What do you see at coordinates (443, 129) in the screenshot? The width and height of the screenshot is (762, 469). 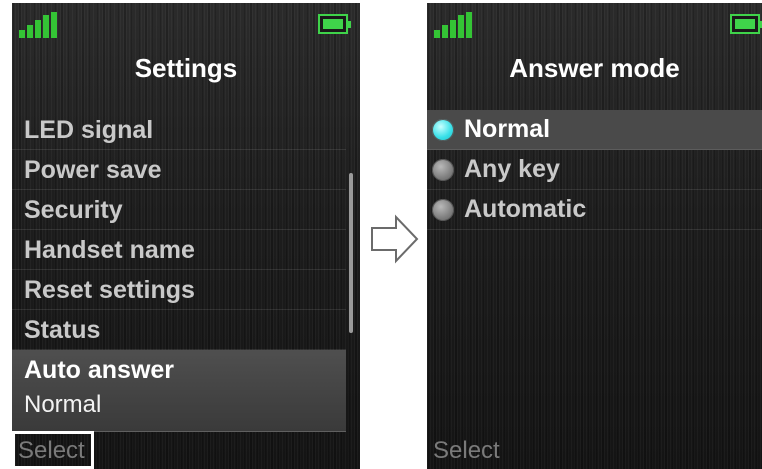 I see `radio-checked-icon` at bounding box center [443, 129].